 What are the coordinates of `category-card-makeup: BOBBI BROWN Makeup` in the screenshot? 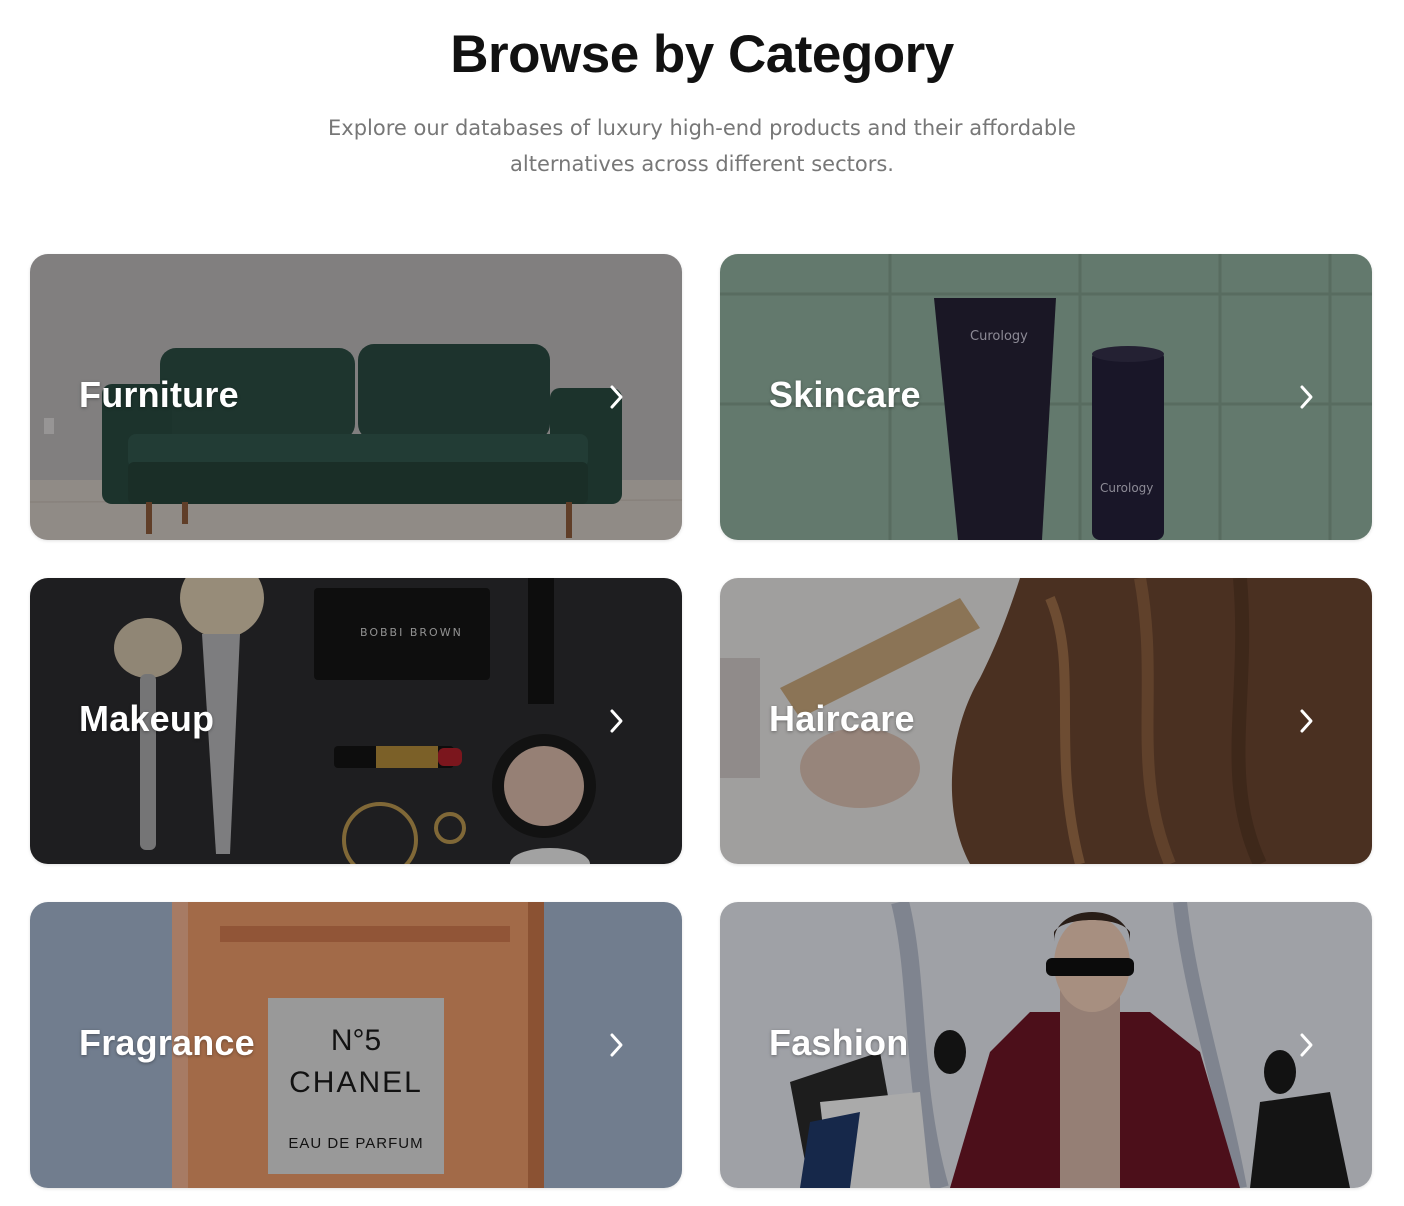 It's located at (356, 721).